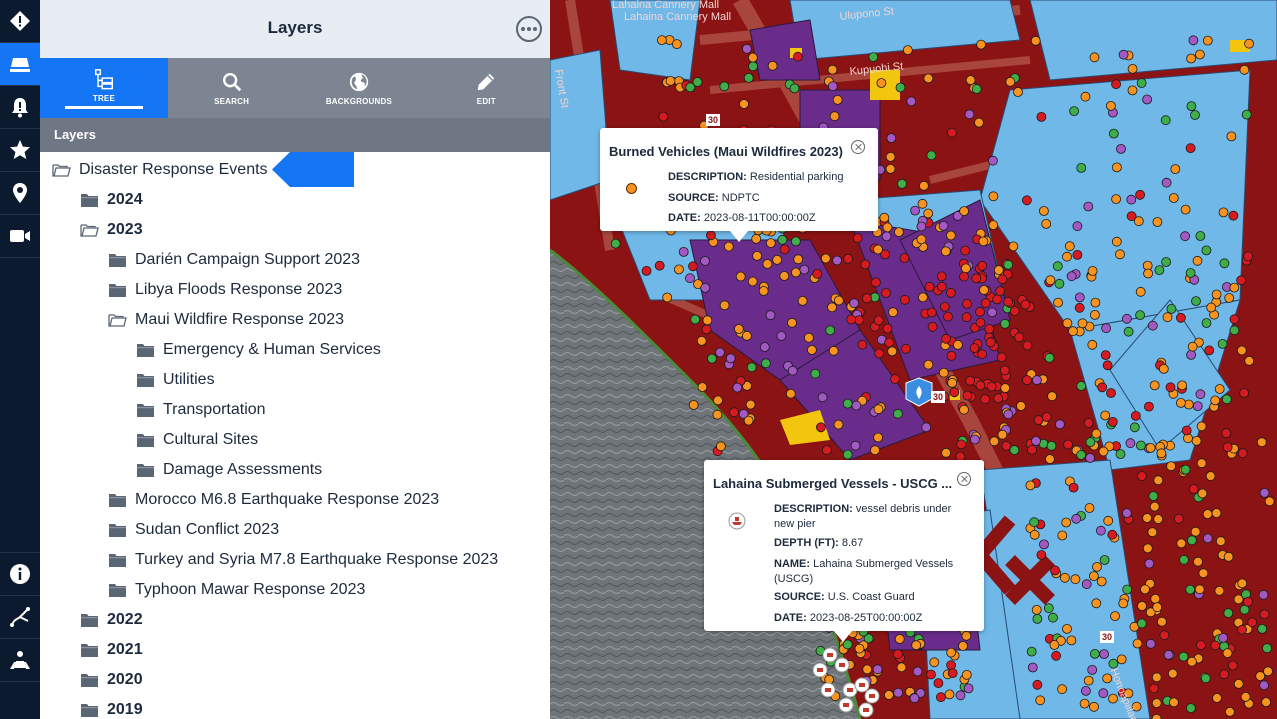 The image size is (1277, 719). Describe the element at coordinates (226, 320) in the screenshot. I see `tree-item-maui: Maui Wildfire Response 2023` at that location.